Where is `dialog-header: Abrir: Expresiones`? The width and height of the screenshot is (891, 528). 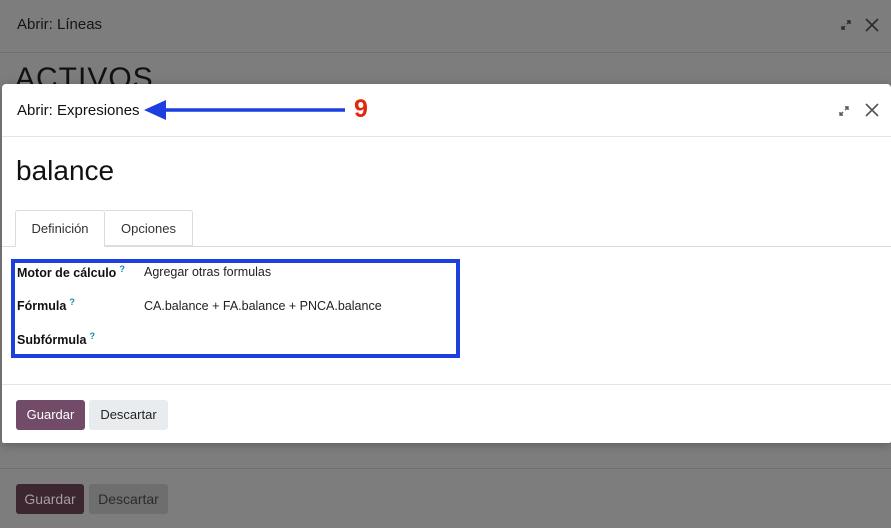 dialog-header: Abrir: Expresiones is located at coordinates (446, 110).